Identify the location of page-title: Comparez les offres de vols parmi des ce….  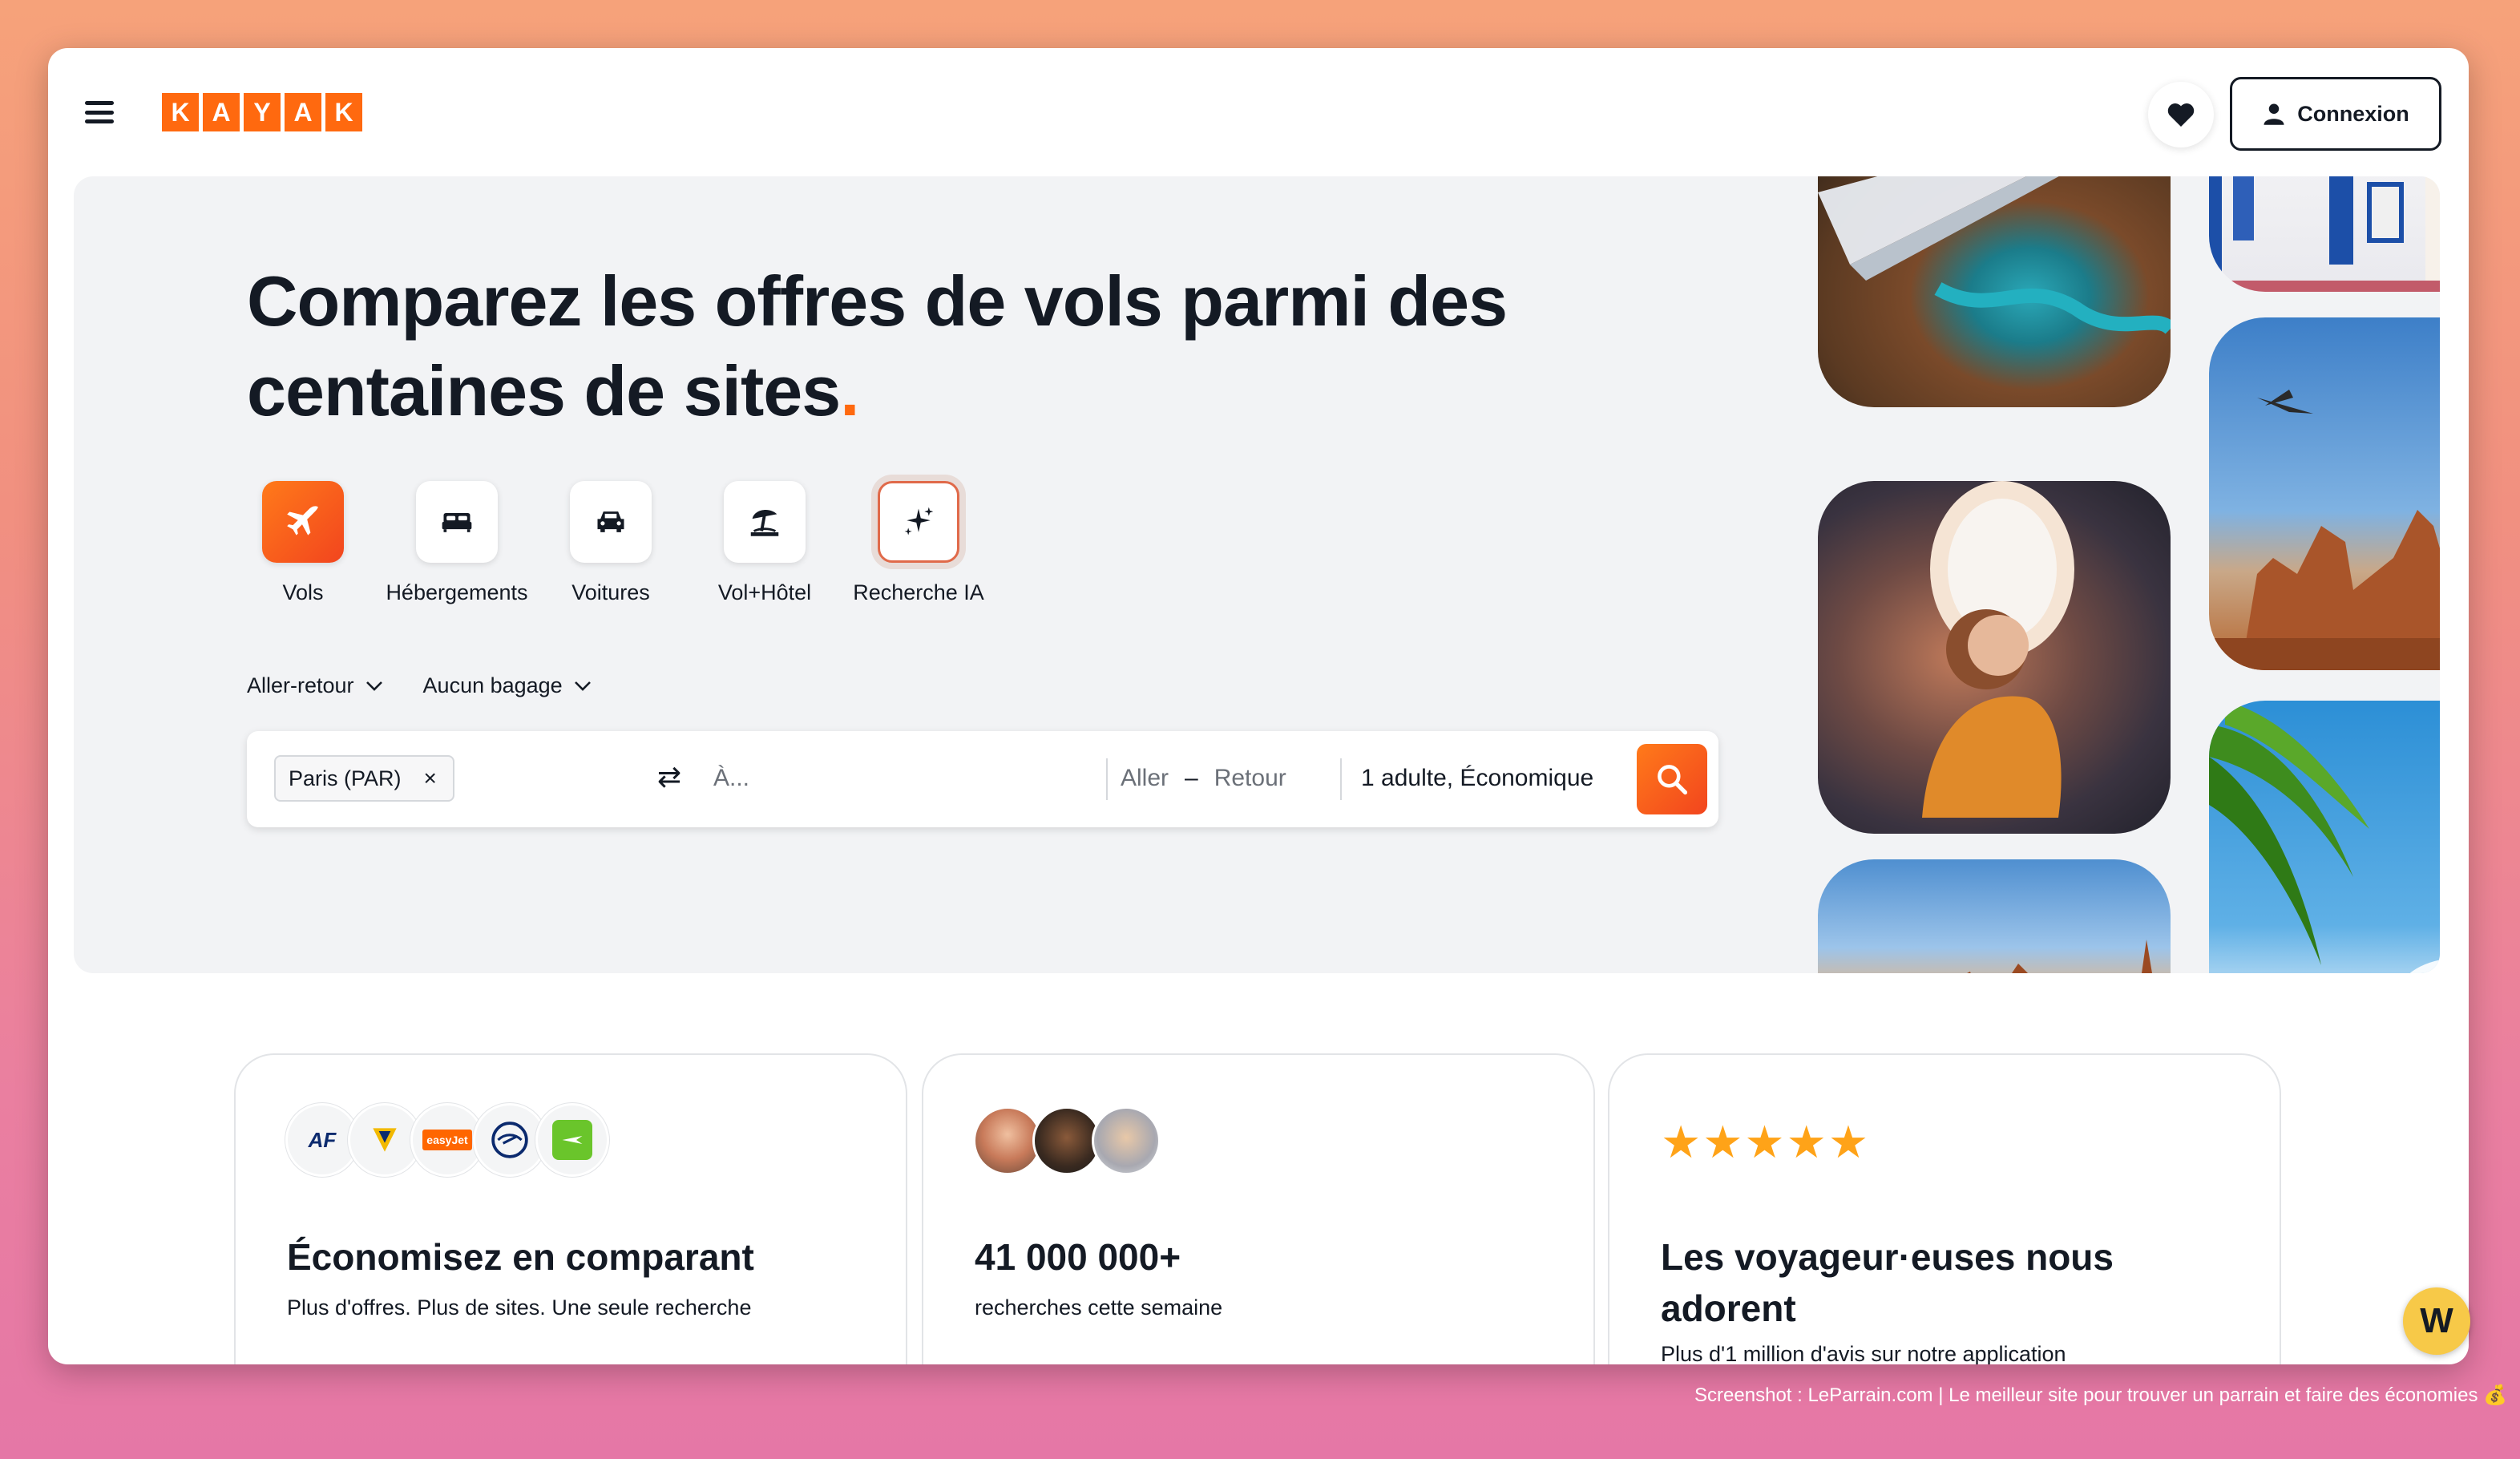
(936, 347).